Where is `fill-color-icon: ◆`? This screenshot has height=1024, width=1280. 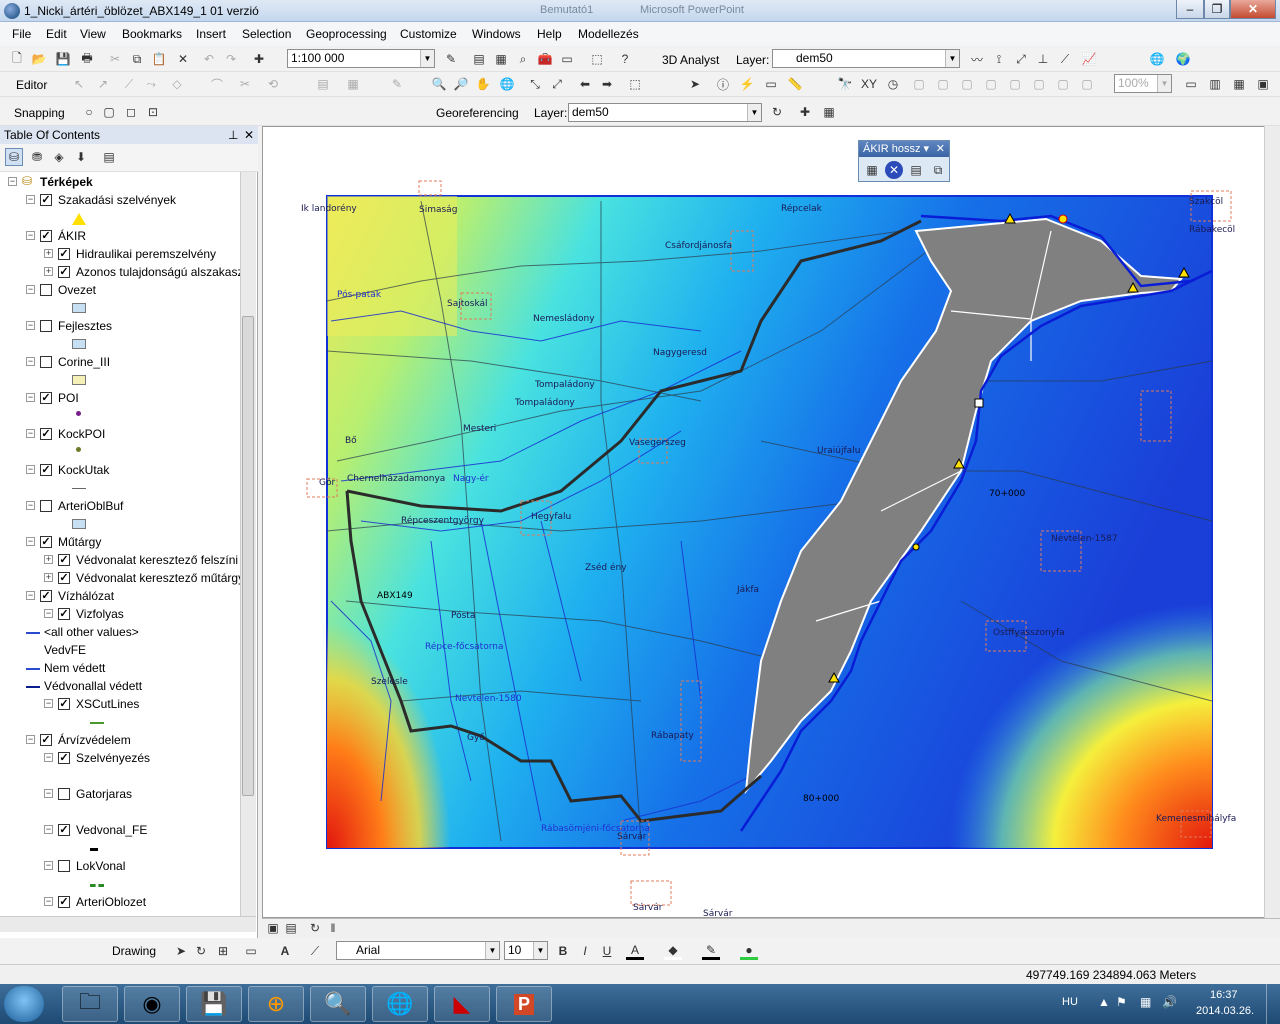
fill-color-icon: ◆ is located at coordinates (673, 951).